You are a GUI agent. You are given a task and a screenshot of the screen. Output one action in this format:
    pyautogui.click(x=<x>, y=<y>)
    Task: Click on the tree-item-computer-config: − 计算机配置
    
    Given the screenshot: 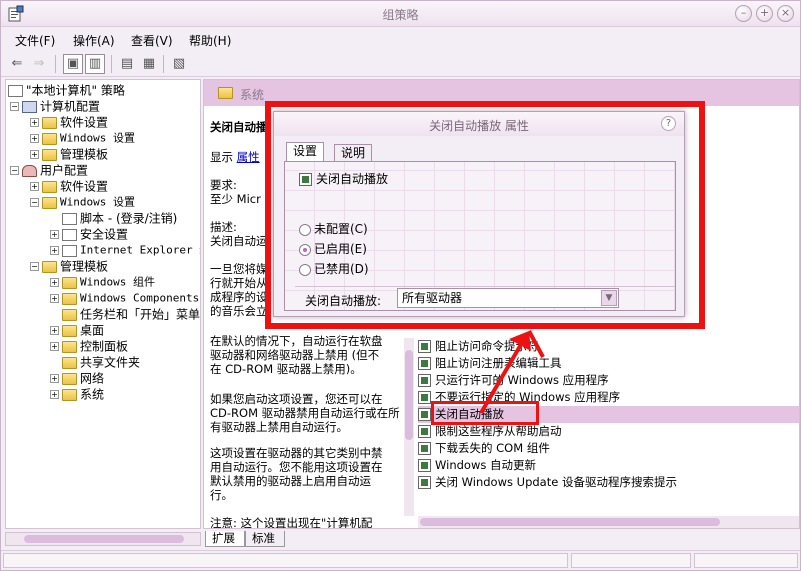 What is the action you would take?
    pyautogui.click(x=55, y=106)
    